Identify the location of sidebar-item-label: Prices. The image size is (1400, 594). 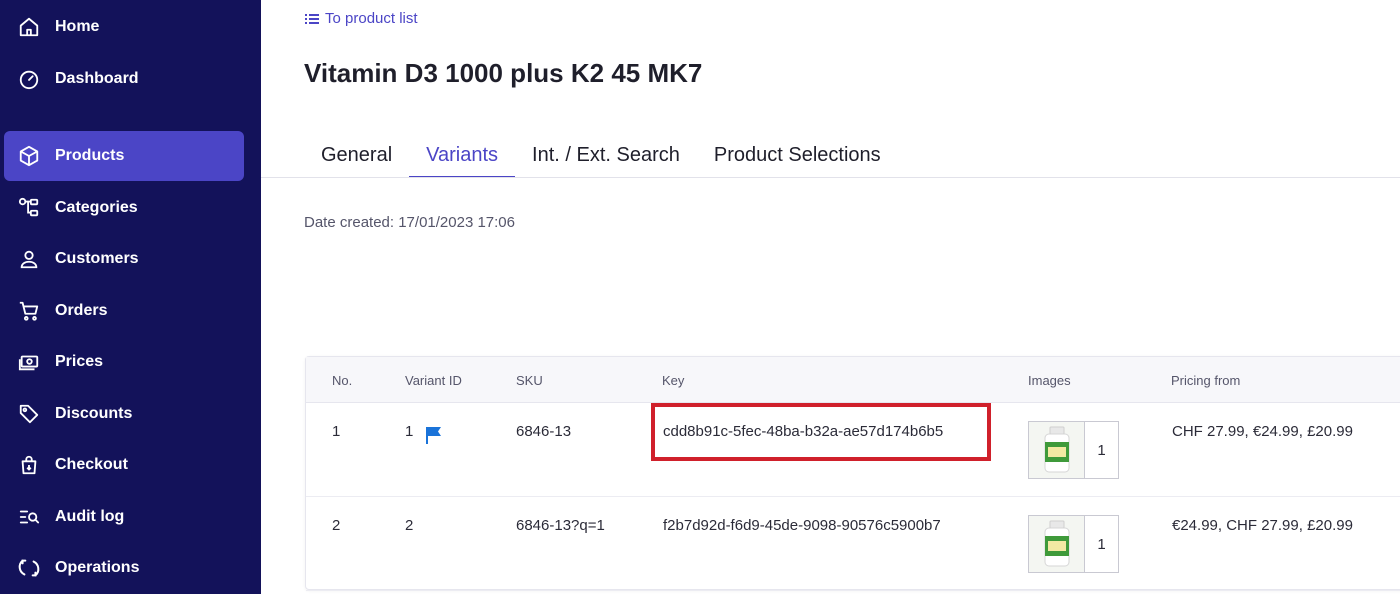
(79, 361).